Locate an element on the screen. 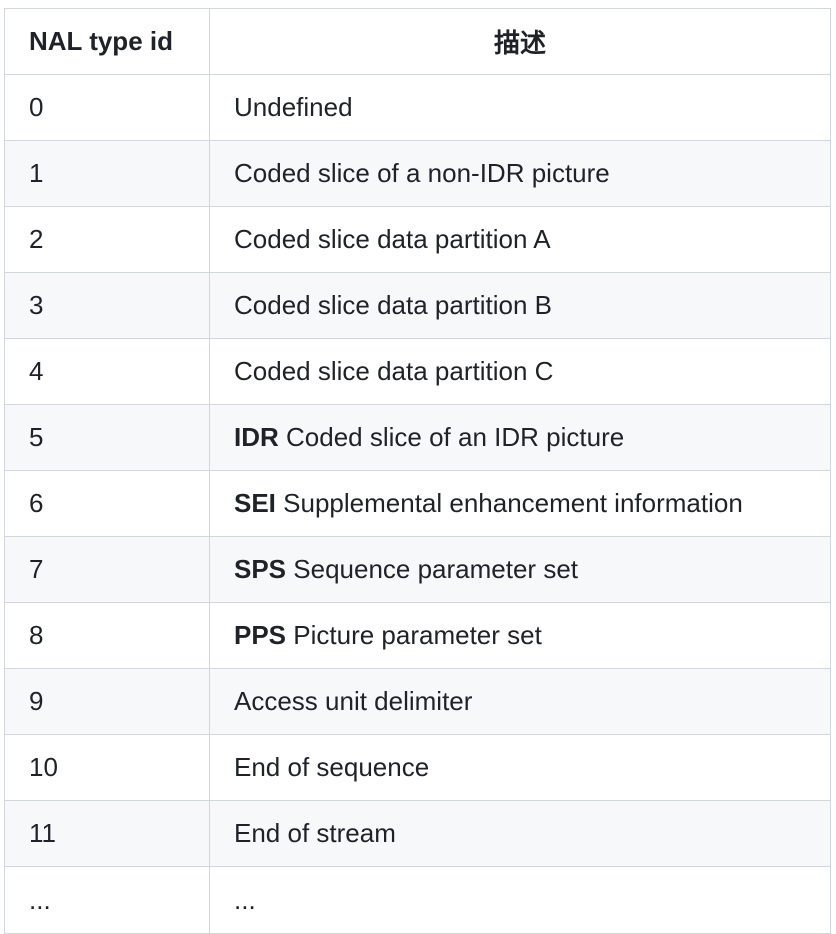 This screenshot has width=836, height=934. description-cell: Coded slice data partition A is located at coordinates (520, 239).